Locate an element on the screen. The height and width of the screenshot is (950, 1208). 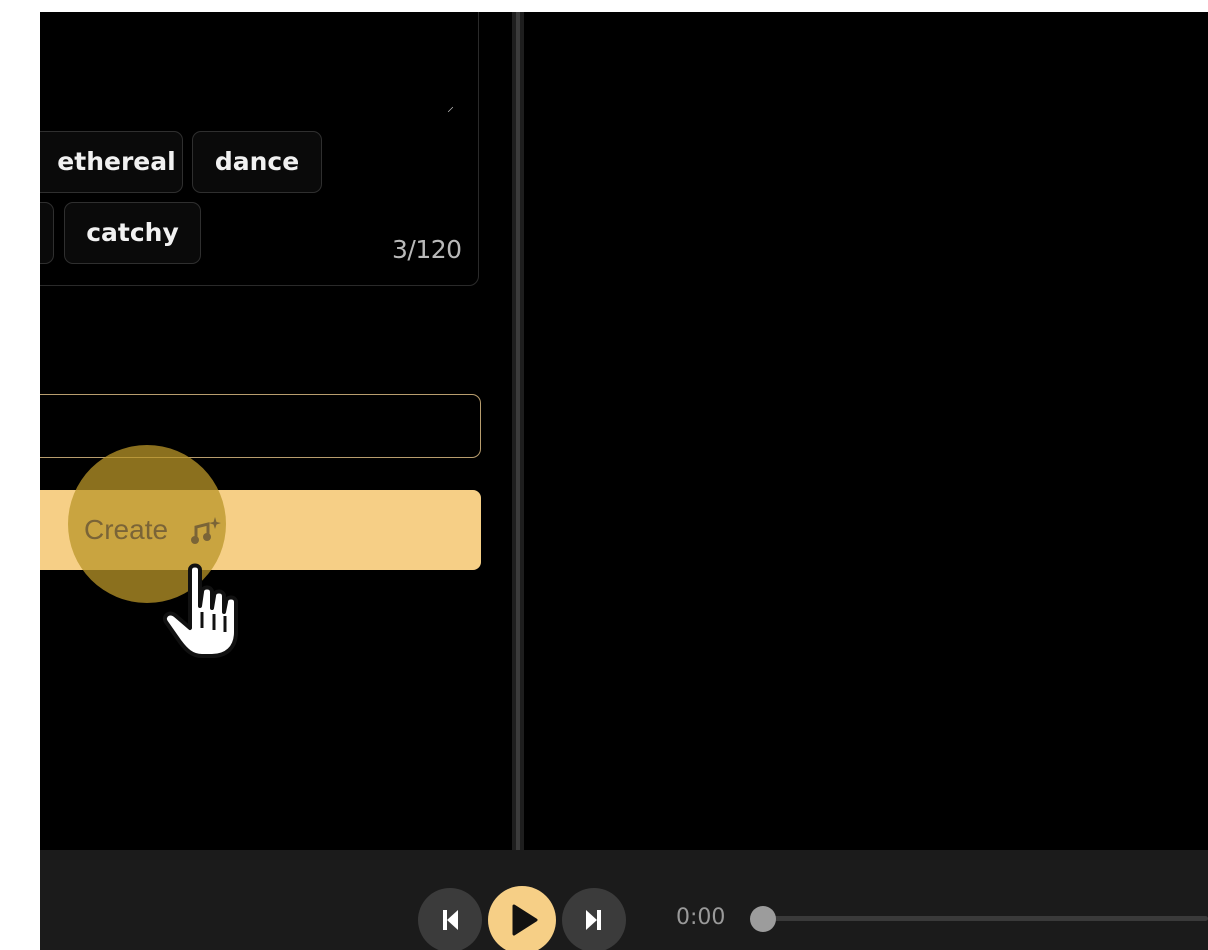
next-button is located at coordinates (594, 919).